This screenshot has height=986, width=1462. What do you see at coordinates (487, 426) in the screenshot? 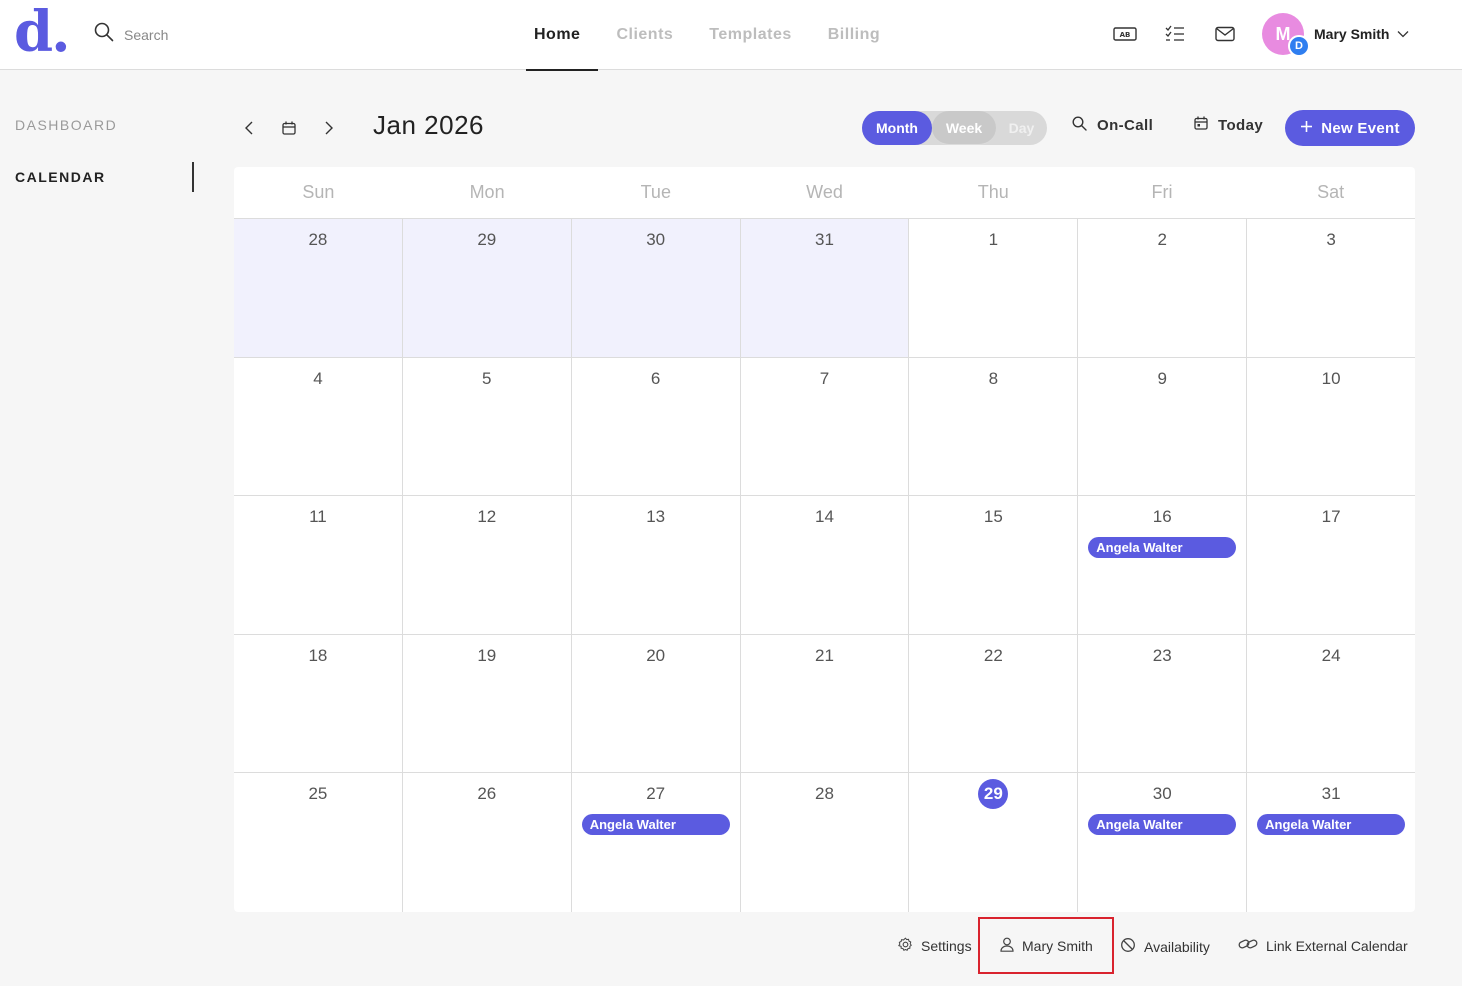
I see `day-cell: 5` at bounding box center [487, 426].